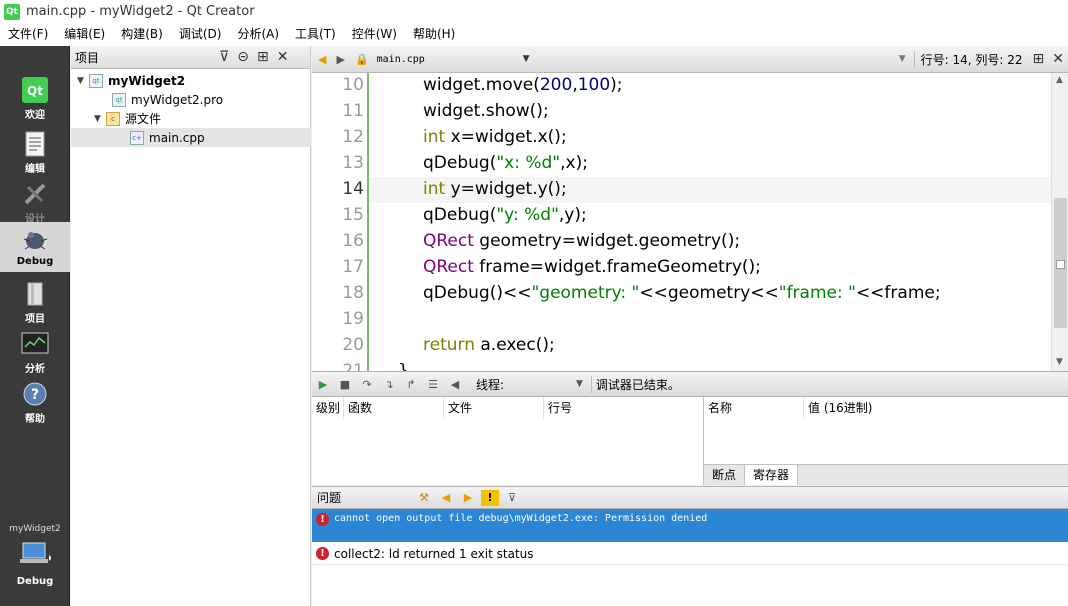 The height and width of the screenshot is (606, 1068). What do you see at coordinates (191, 80) in the screenshot?
I see `tree-item-project: ▼ qt myWidget2` at bounding box center [191, 80].